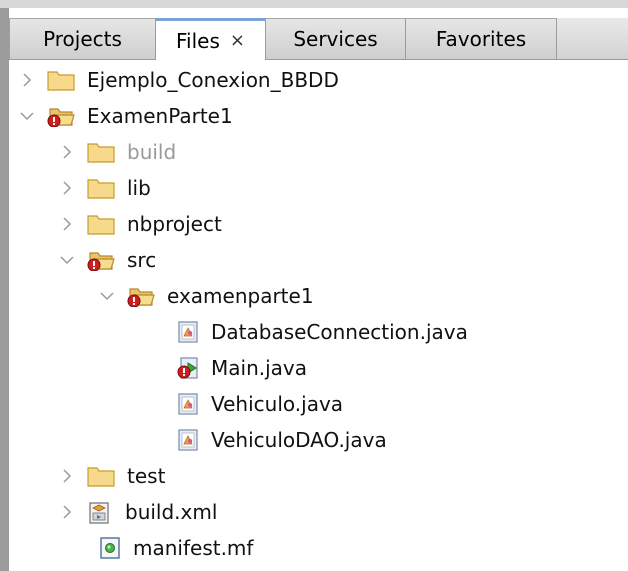 The width and height of the screenshot is (628, 571). What do you see at coordinates (171, 512) in the screenshot?
I see `tree-node-label: build.xml` at bounding box center [171, 512].